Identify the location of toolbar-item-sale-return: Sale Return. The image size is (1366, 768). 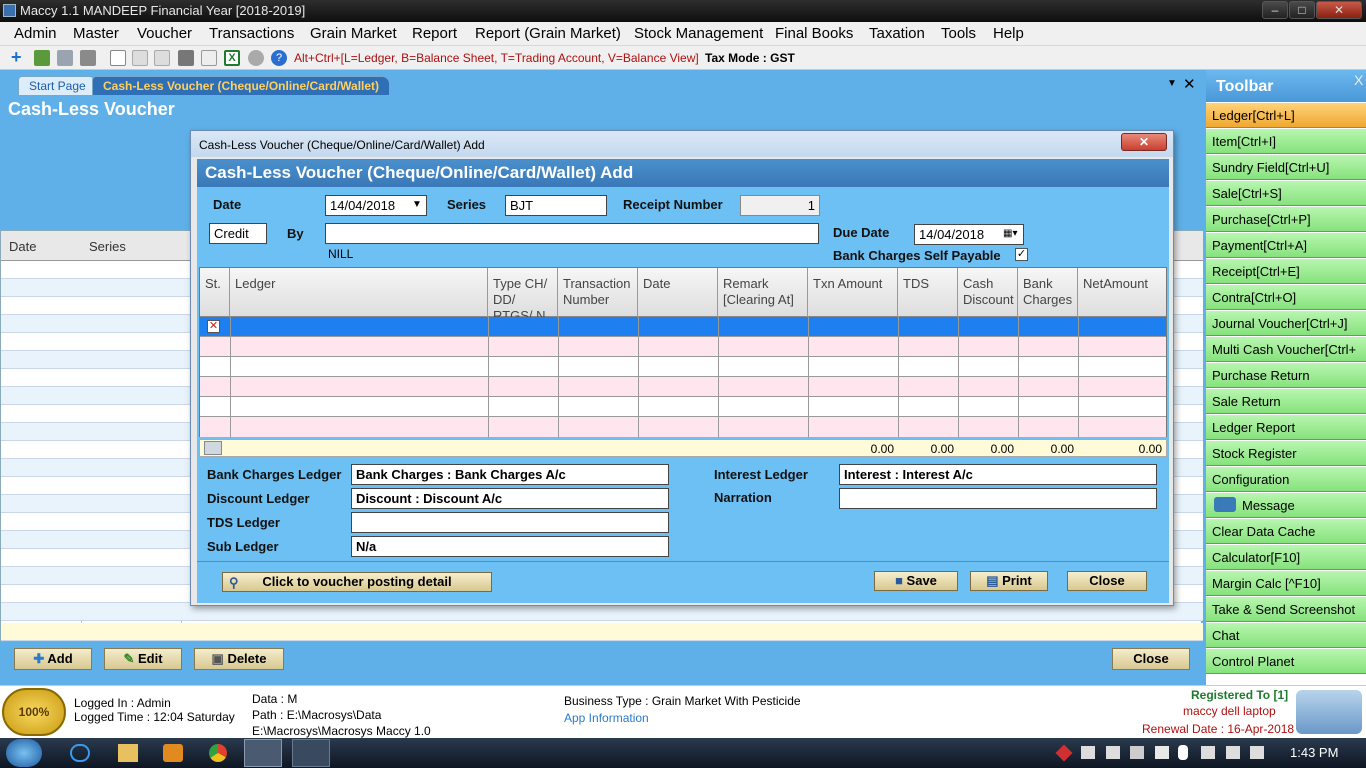
(1286, 401).